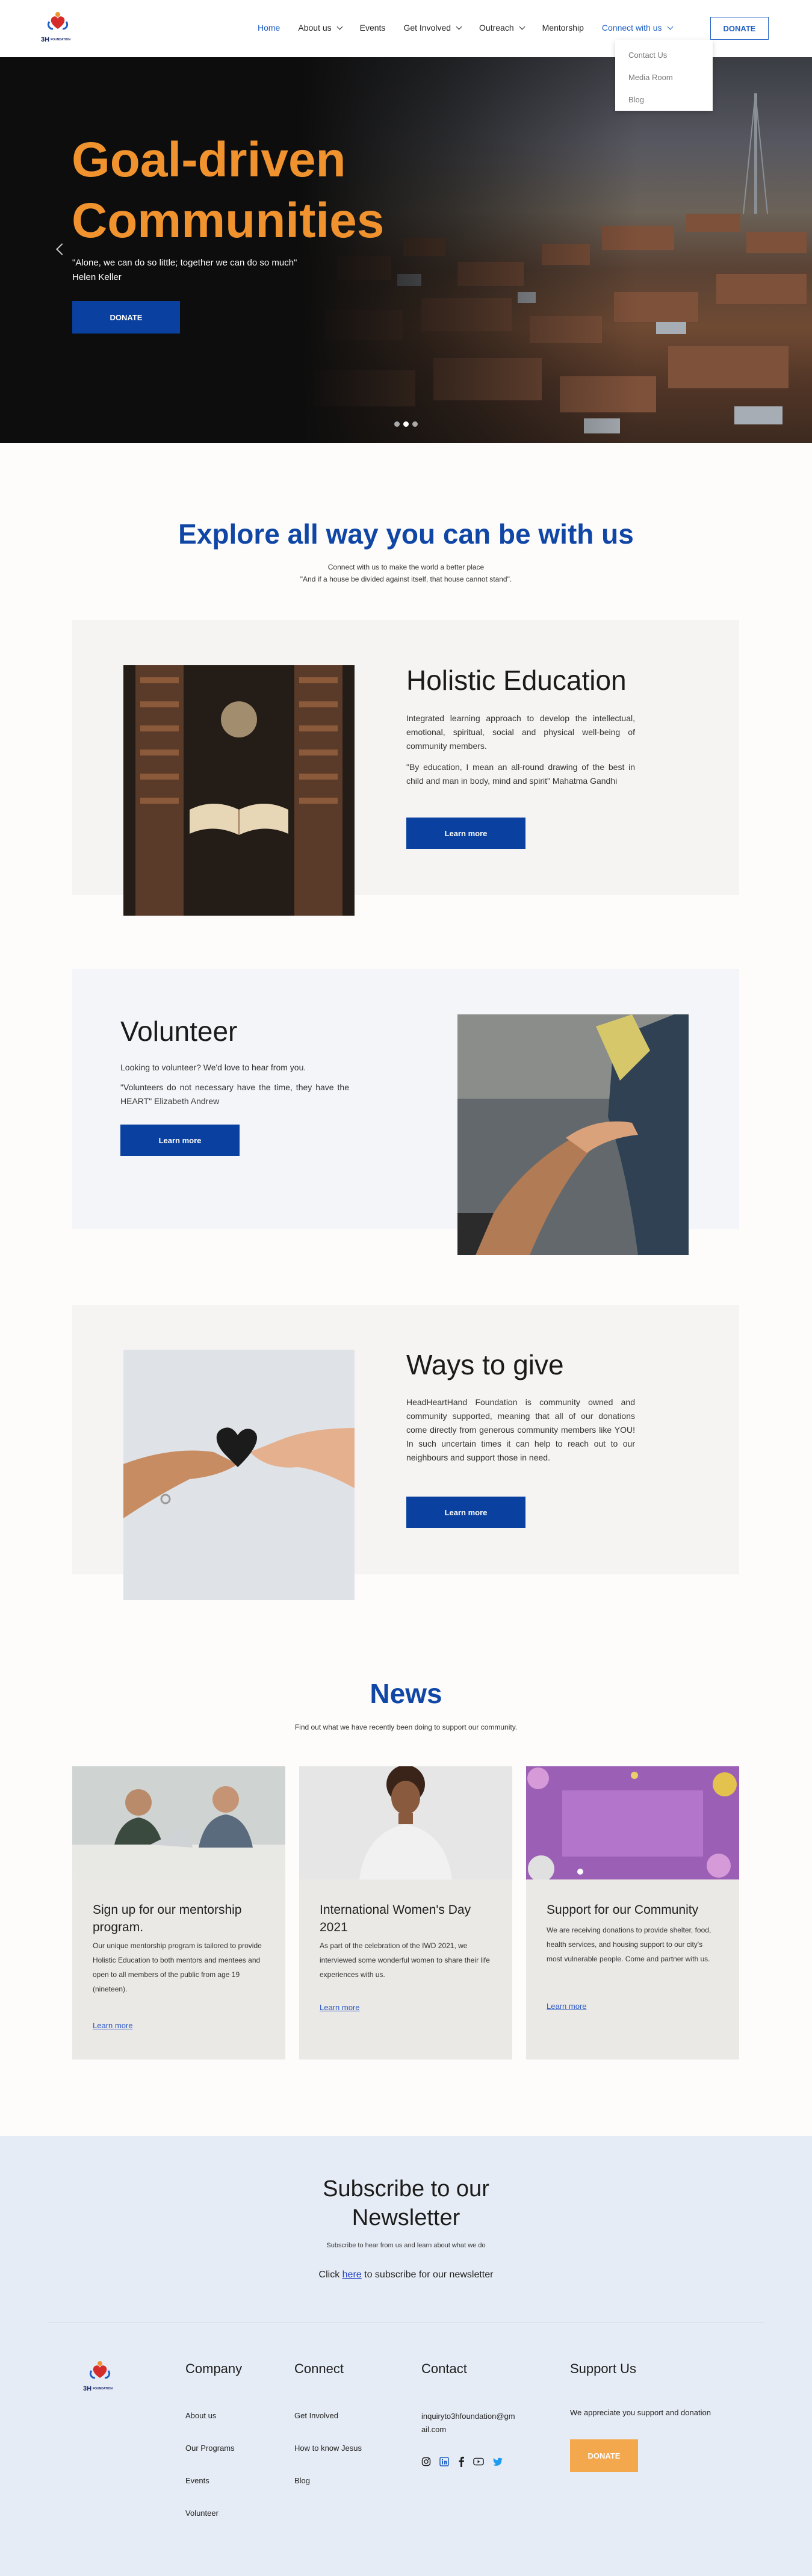 The image size is (812, 2576). Describe the element at coordinates (465, 833) in the screenshot. I see `education-learn-more-button: Learn more` at that location.